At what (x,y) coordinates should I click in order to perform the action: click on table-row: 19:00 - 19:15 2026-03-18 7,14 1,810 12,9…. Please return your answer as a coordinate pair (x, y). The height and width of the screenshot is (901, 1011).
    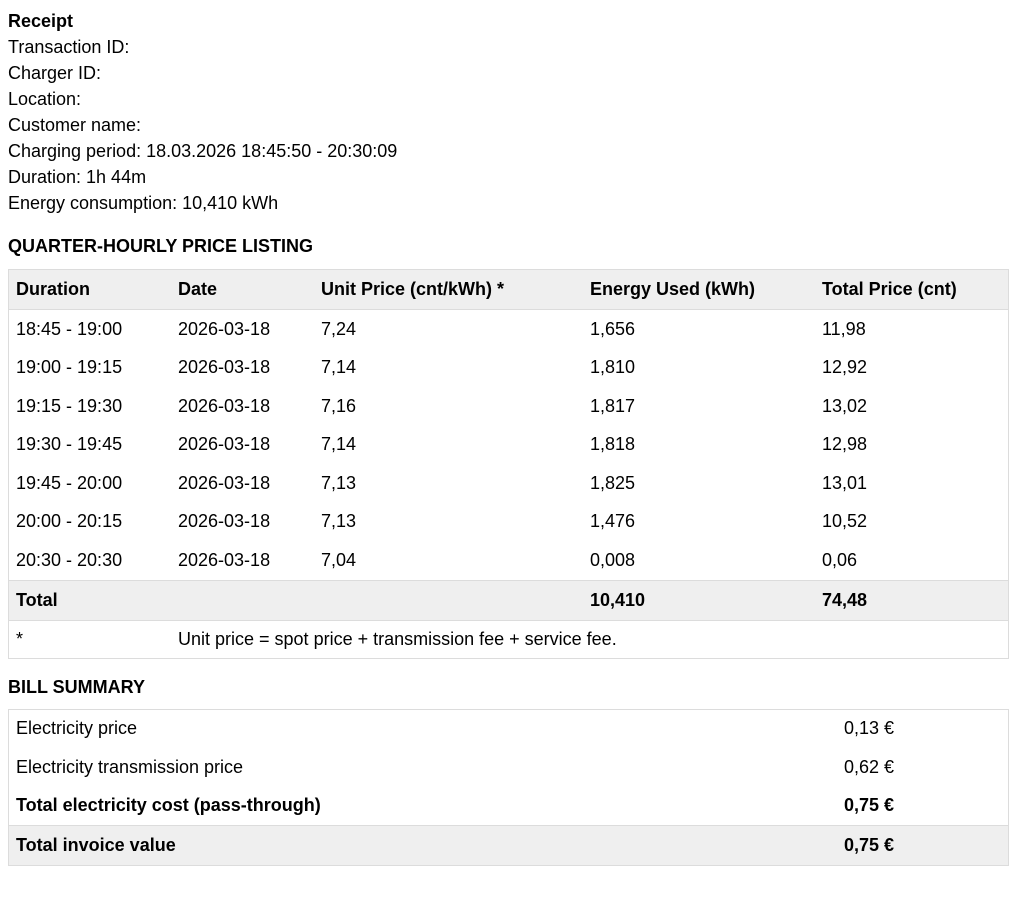
    Looking at the image, I should click on (509, 368).